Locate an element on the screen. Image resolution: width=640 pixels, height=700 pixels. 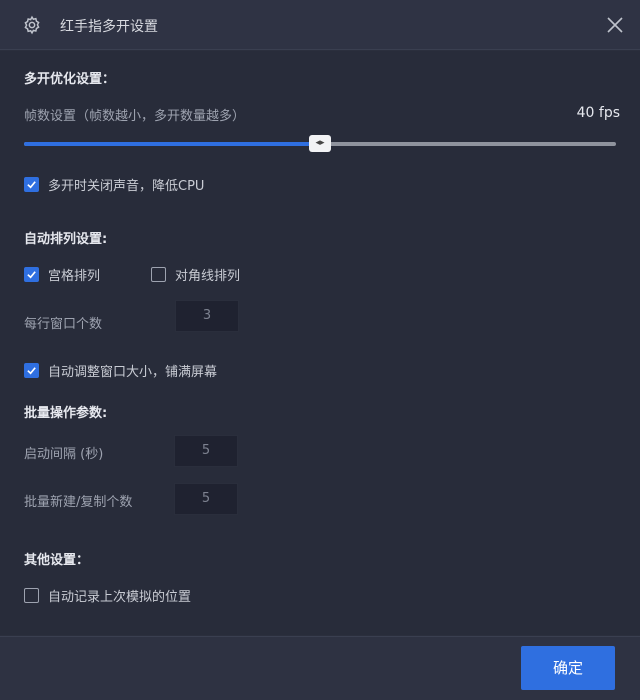
per-row-label: 每行窗口个数 is located at coordinates (63, 324).